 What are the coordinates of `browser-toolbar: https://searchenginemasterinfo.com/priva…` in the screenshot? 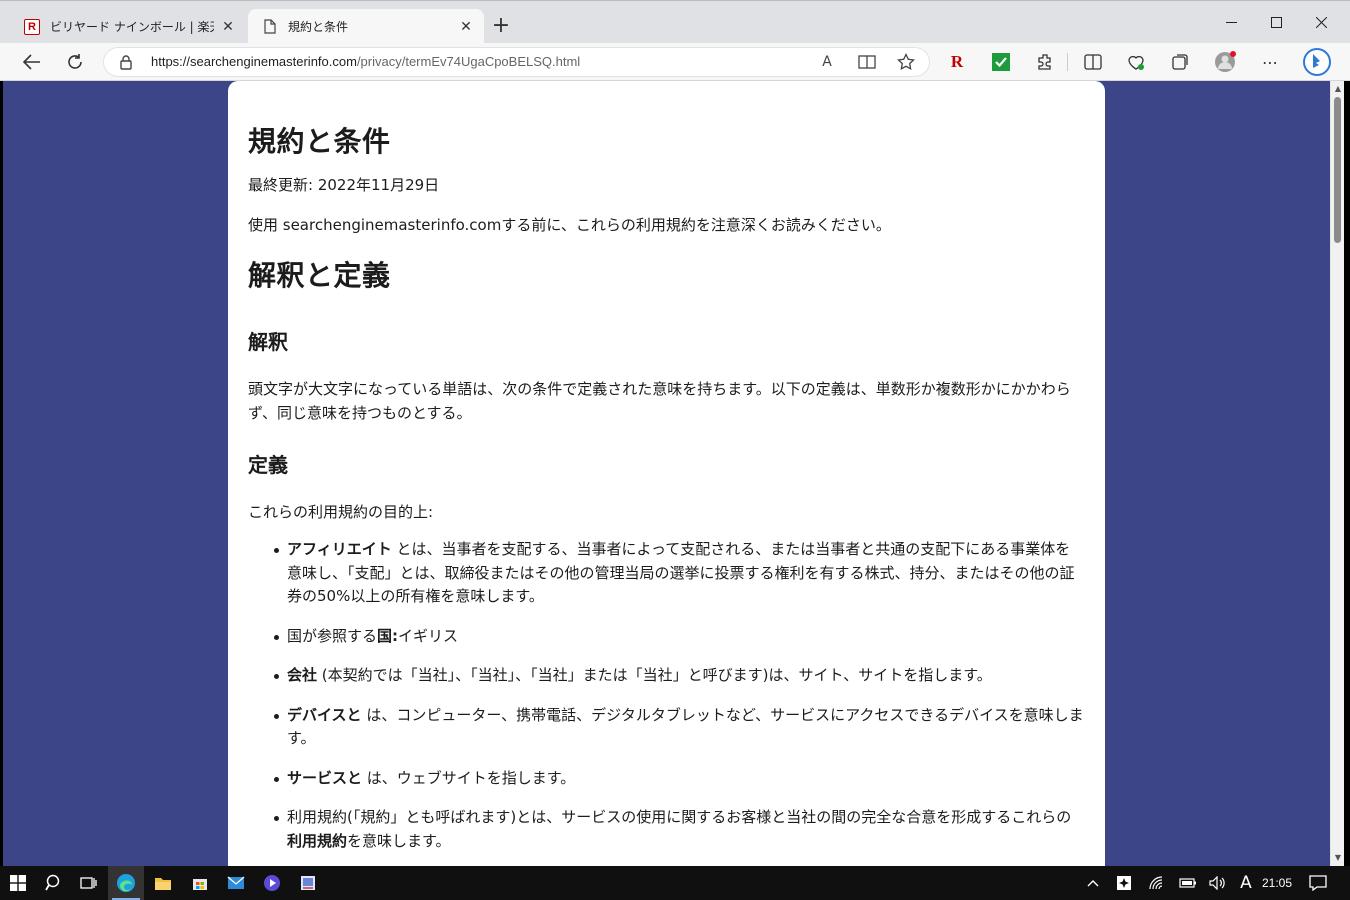 It's located at (675, 62).